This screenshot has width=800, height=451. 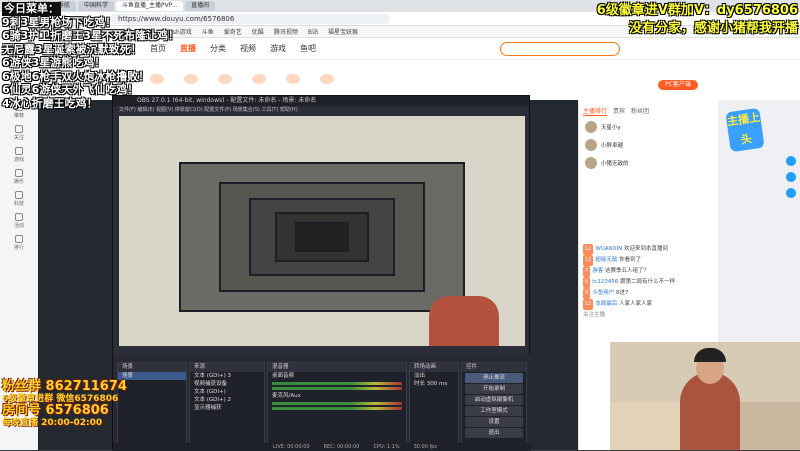 I want to click on sidebar-item-tech: 科技, so click(x=19, y=199).